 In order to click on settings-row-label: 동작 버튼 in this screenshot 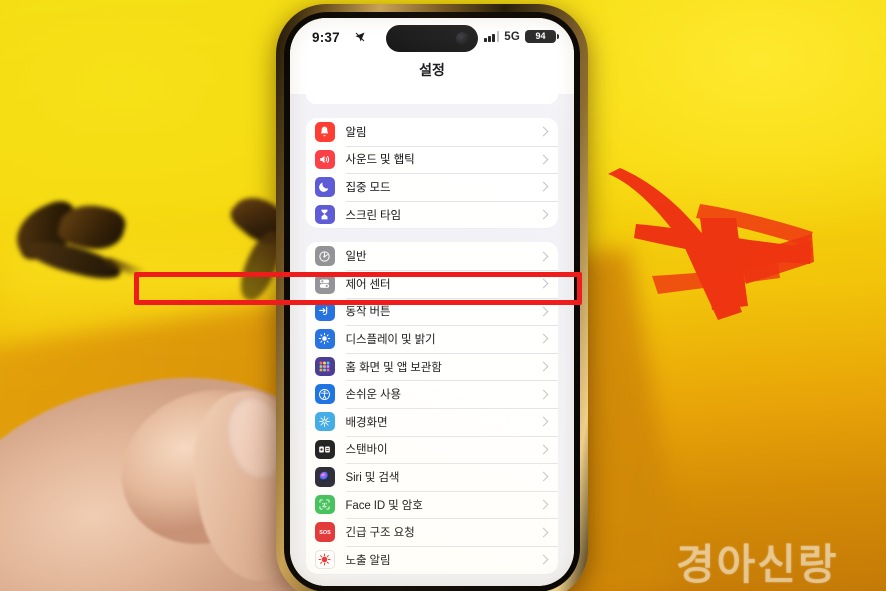, I will do `click(368, 312)`.